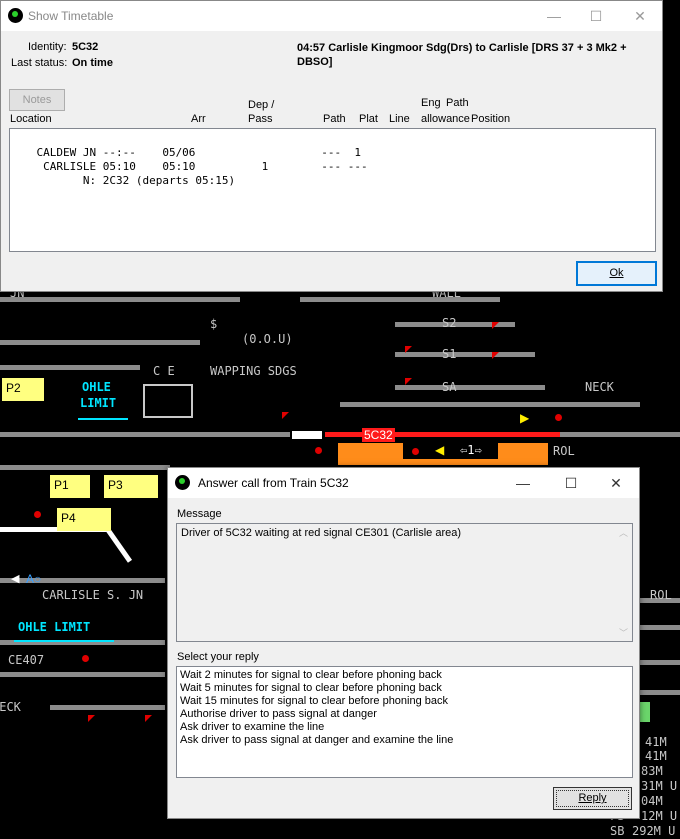 The height and width of the screenshot is (839, 680). What do you see at coordinates (189, 181) in the screenshot?
I see `timetable-row: N: 2C32 (departs 05:15)` at bounding box center [189, 181].